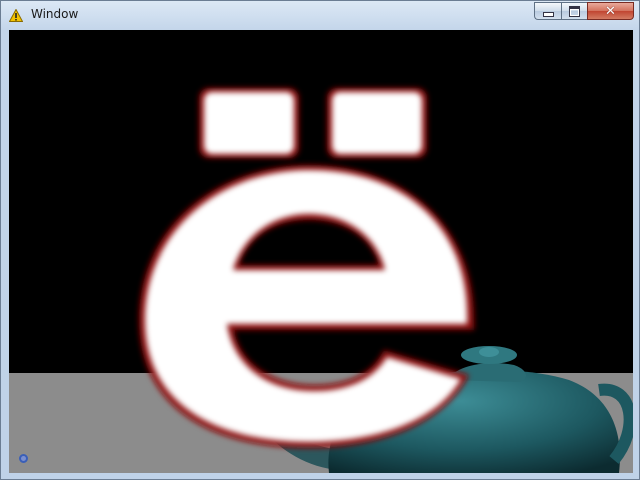  Describe the element at coordinates (320, 15) in the screenshot. I see `title-bar: Window ✕` at that location.